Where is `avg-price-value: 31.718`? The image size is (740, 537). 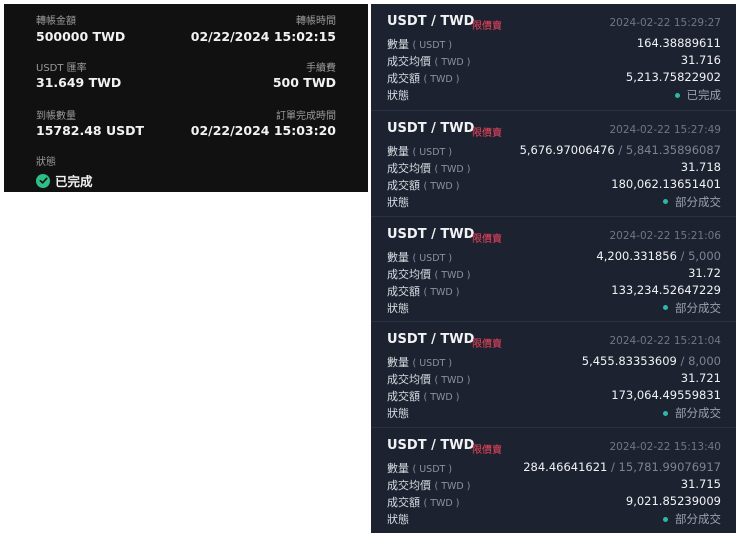
avg-price-value: 31.718 is located at coordinates (700, 166).